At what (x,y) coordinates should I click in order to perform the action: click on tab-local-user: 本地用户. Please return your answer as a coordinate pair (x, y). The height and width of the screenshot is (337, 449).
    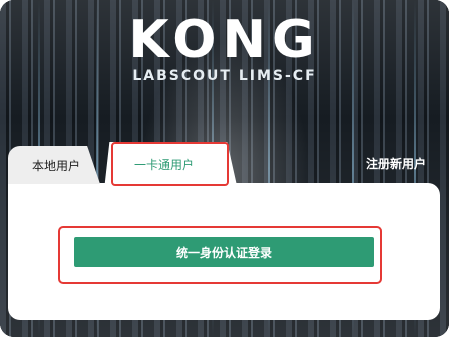
    Looking at the image, I should click on (54, 165).